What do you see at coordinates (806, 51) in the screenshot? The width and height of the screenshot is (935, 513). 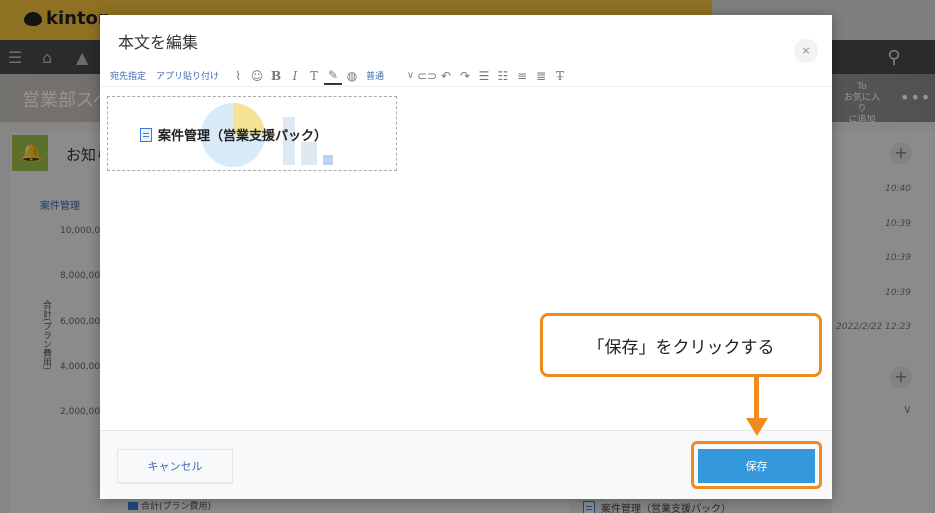 I see `close-icon: ×` at bounding box center [806, 51].